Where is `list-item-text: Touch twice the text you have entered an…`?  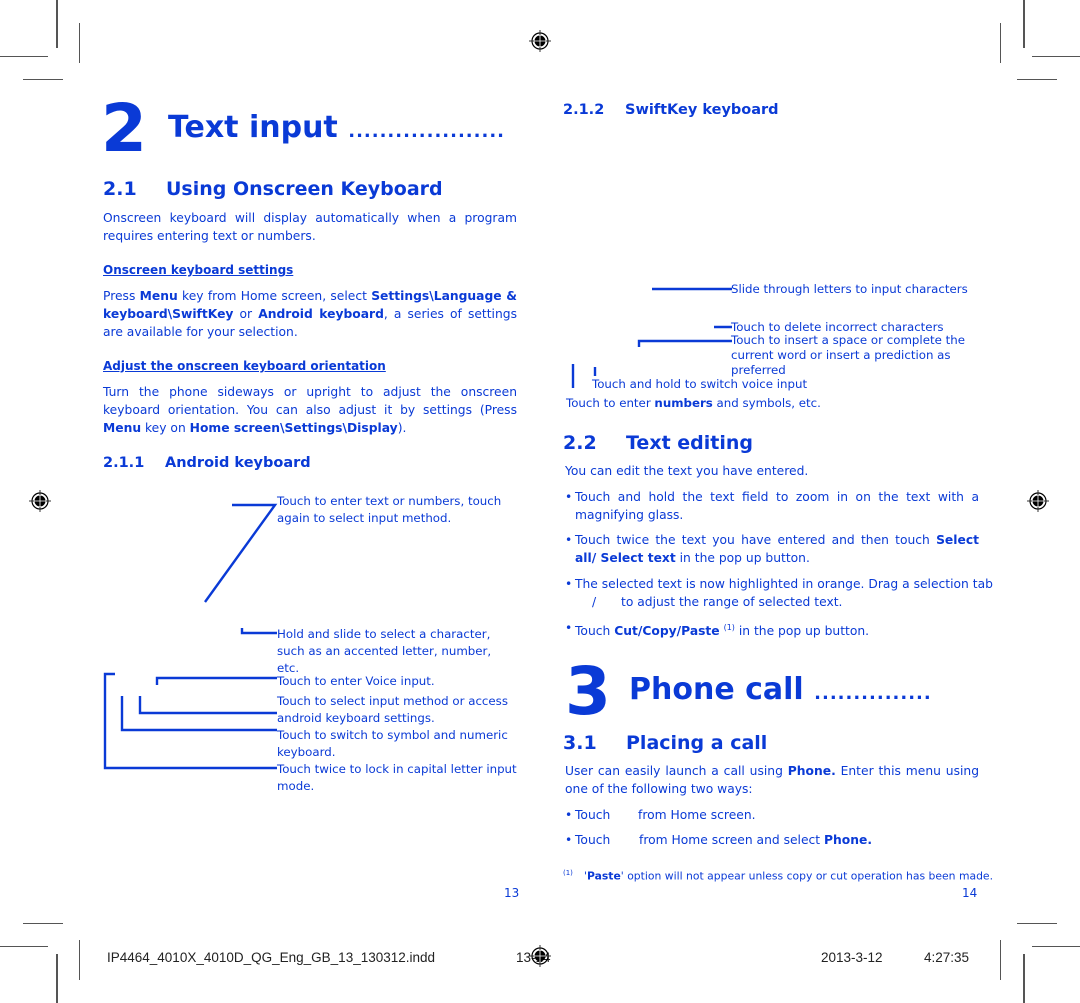
list-item-text: Touch twice the text you have entered an… is located at coordinates (777, 549).